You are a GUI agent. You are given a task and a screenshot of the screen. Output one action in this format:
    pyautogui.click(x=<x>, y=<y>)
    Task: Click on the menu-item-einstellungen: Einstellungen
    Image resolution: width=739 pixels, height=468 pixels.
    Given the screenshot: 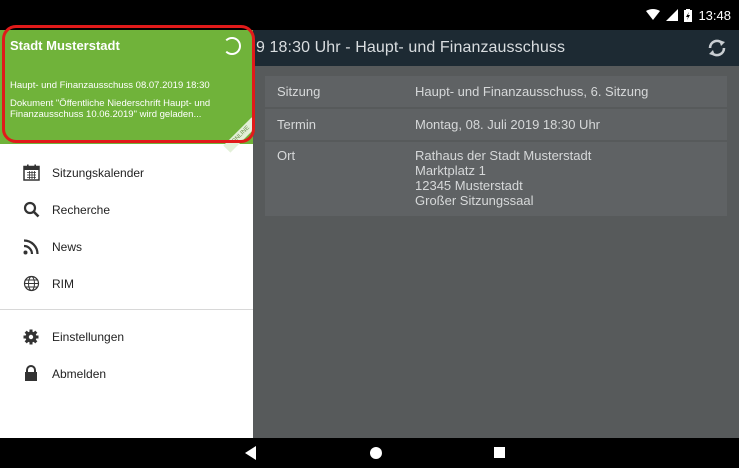 What is the action you would take?
    pyautogui.click(x=126, y=336)
    